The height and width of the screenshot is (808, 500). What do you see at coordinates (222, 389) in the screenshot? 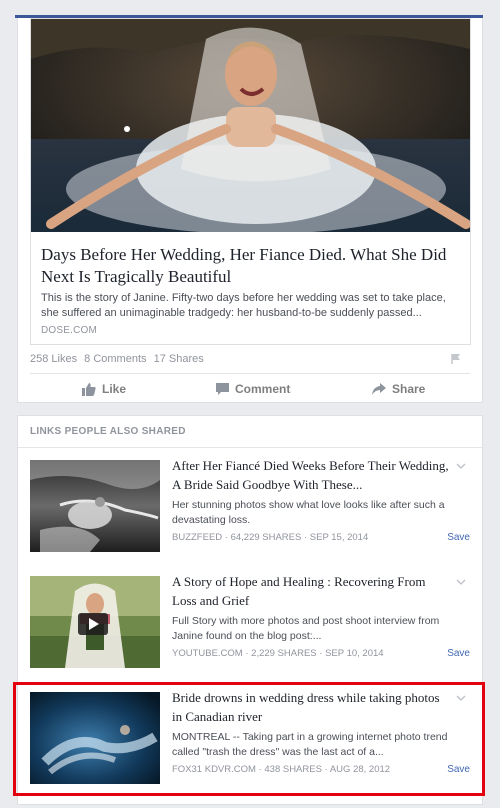
I see `comment-icon` at bounding box center [222, 389].